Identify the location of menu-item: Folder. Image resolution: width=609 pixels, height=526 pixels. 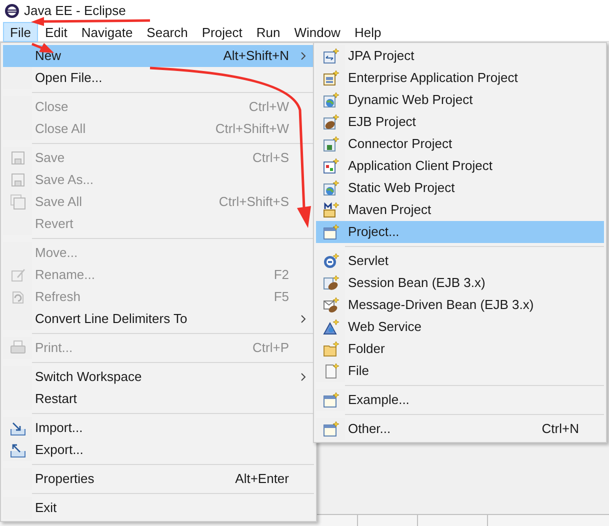
(460, 349).